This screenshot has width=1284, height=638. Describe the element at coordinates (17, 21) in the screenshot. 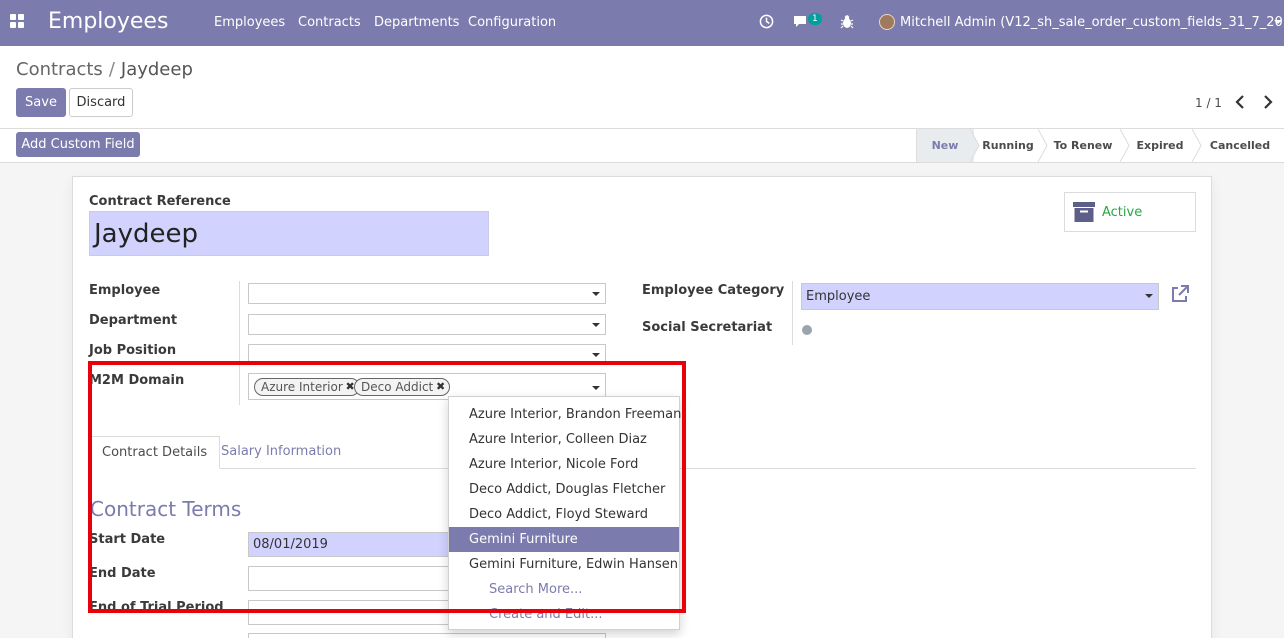

I see `apps-menu-icon` at that location.